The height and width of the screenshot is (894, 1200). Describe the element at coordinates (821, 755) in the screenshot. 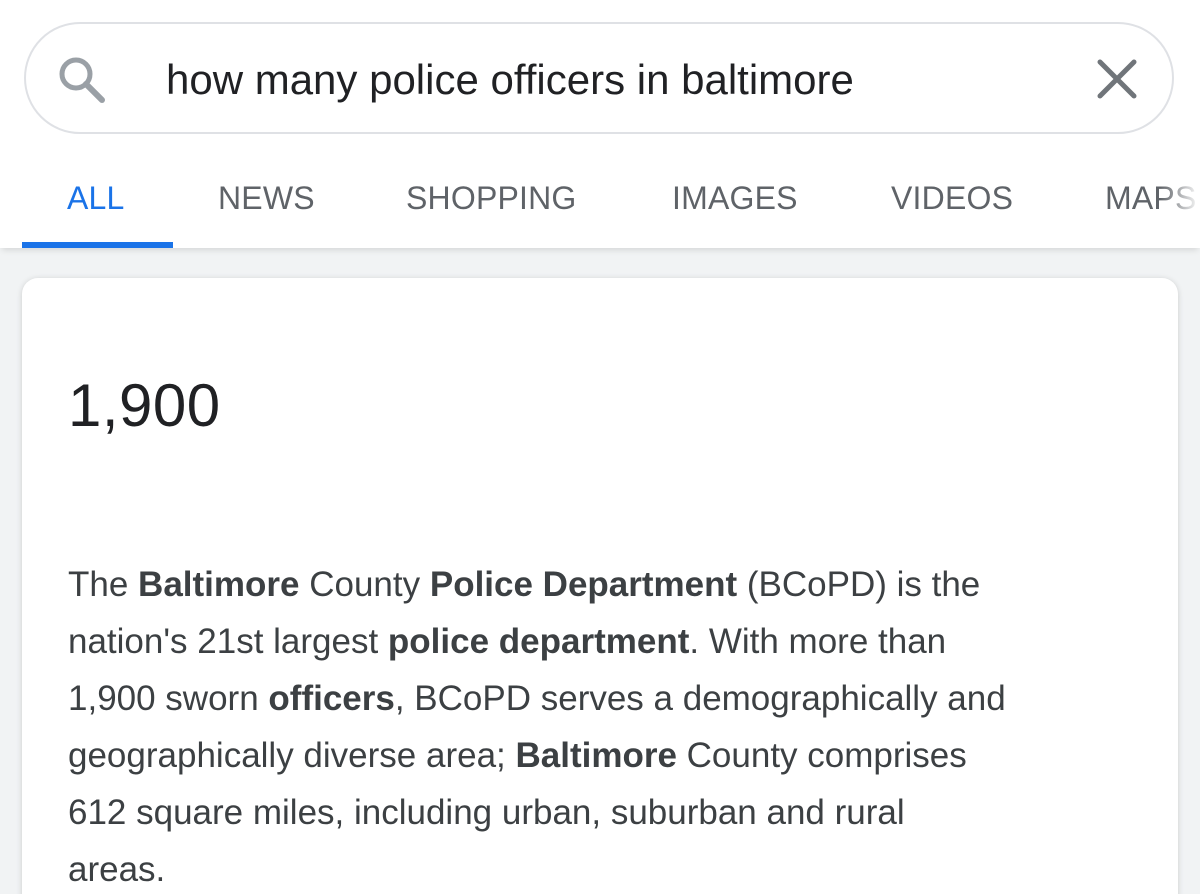

I see `snippet-run: County comprises` at that location.